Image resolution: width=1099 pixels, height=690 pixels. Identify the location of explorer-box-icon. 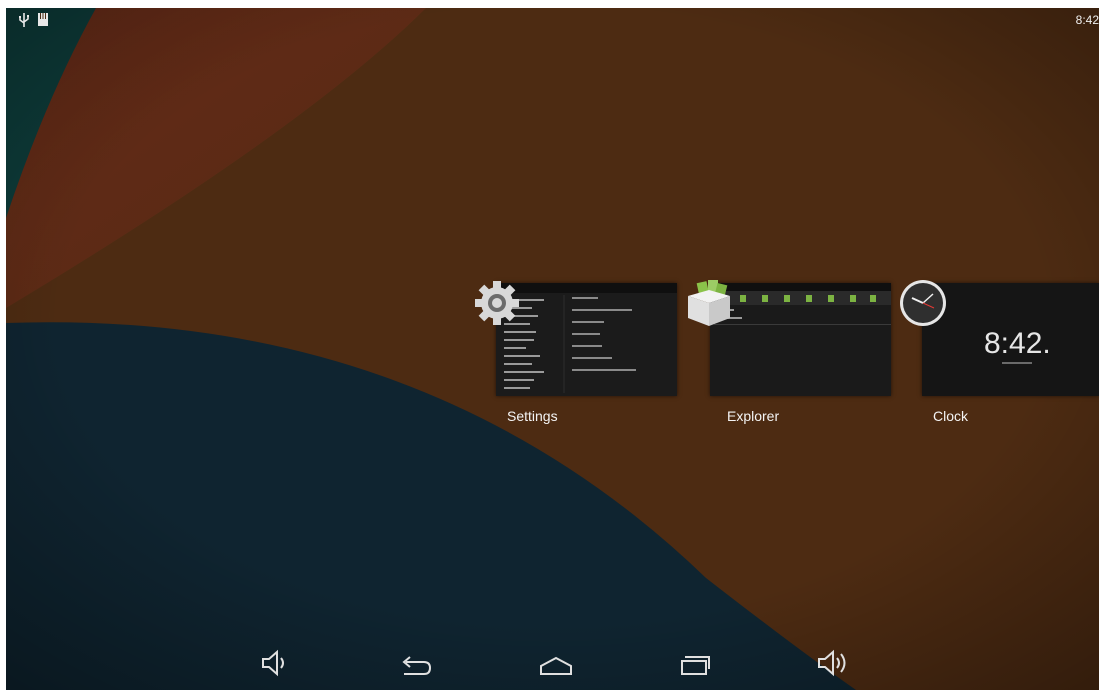
(709, 303).